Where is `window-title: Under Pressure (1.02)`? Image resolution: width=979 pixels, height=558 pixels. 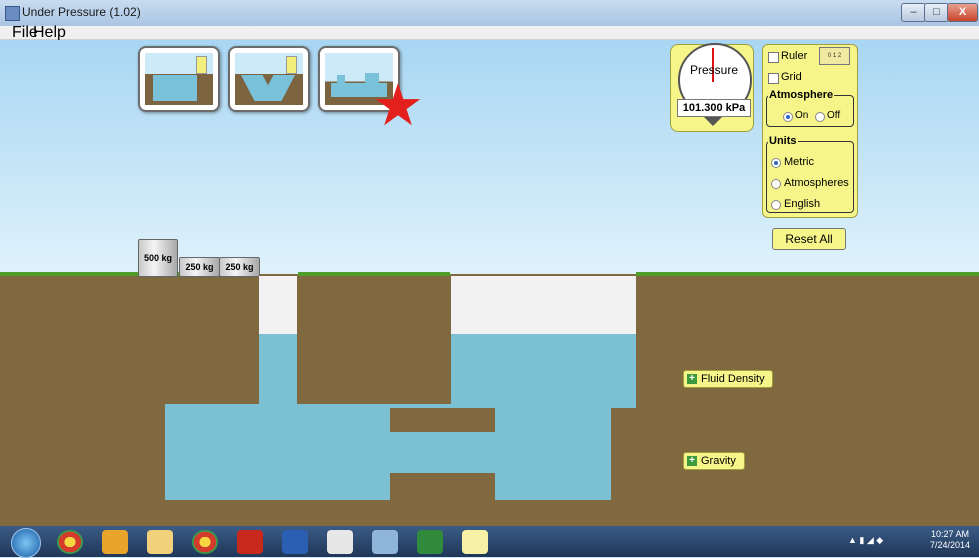
window-title: Under Pressure (1.02) is located at coordinates (81, 12).